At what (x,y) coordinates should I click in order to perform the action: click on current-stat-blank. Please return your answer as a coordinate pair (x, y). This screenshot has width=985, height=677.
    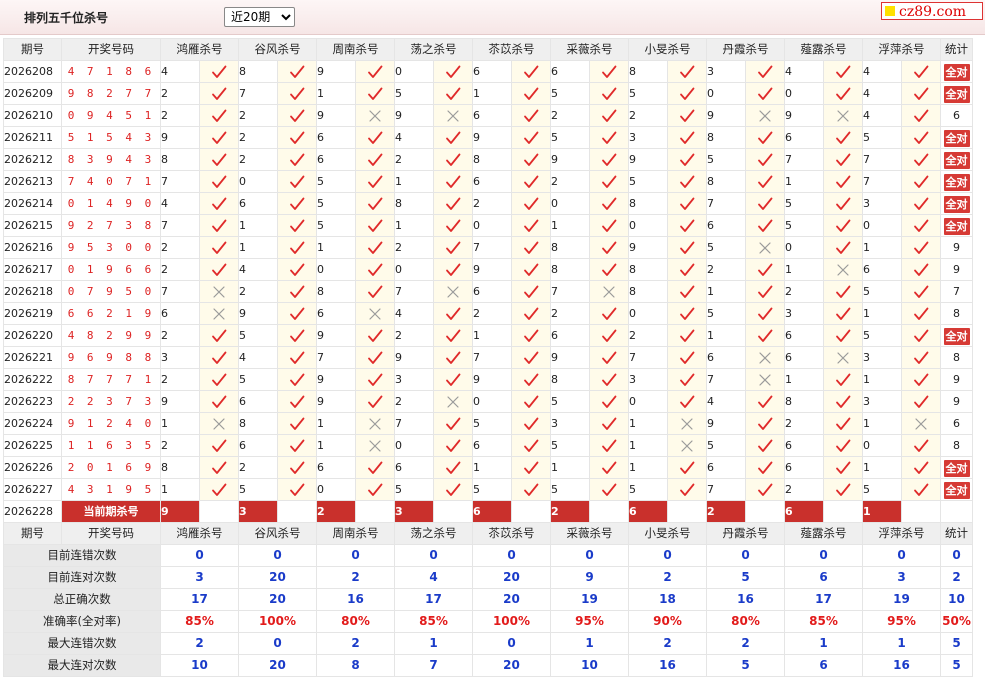
    Looking at the image, I should click on (956, 511).